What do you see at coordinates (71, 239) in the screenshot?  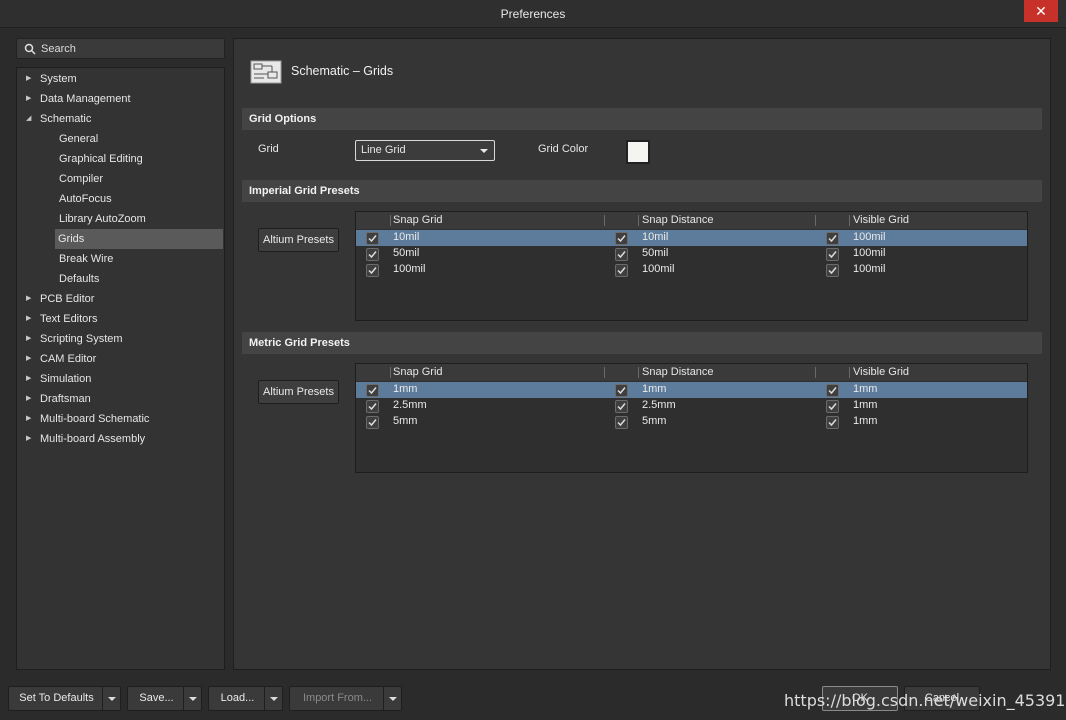 I see `tree-item-label: Grids` at bounding box center [71, 239].